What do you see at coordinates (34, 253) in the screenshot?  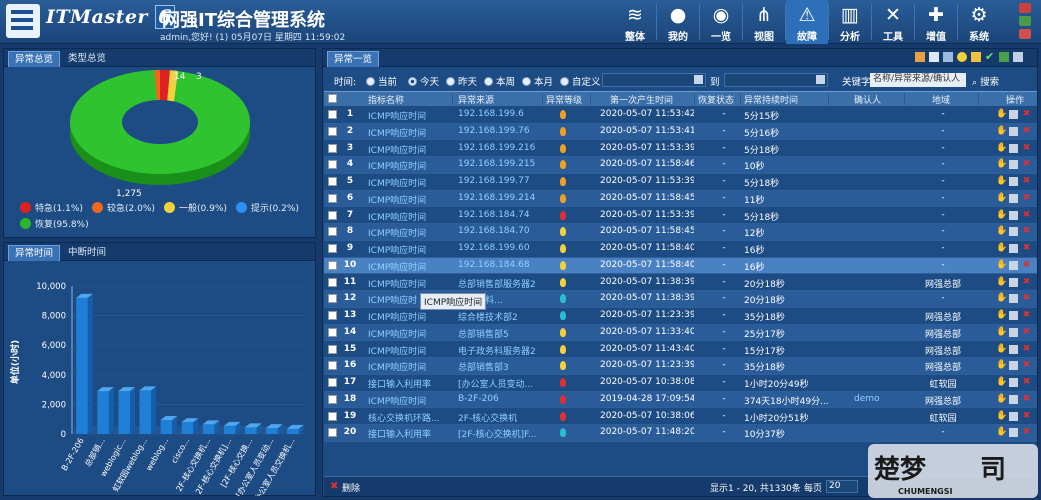 I see `tab-alarm-time: 异常时间` at bounding box center [34, 253].